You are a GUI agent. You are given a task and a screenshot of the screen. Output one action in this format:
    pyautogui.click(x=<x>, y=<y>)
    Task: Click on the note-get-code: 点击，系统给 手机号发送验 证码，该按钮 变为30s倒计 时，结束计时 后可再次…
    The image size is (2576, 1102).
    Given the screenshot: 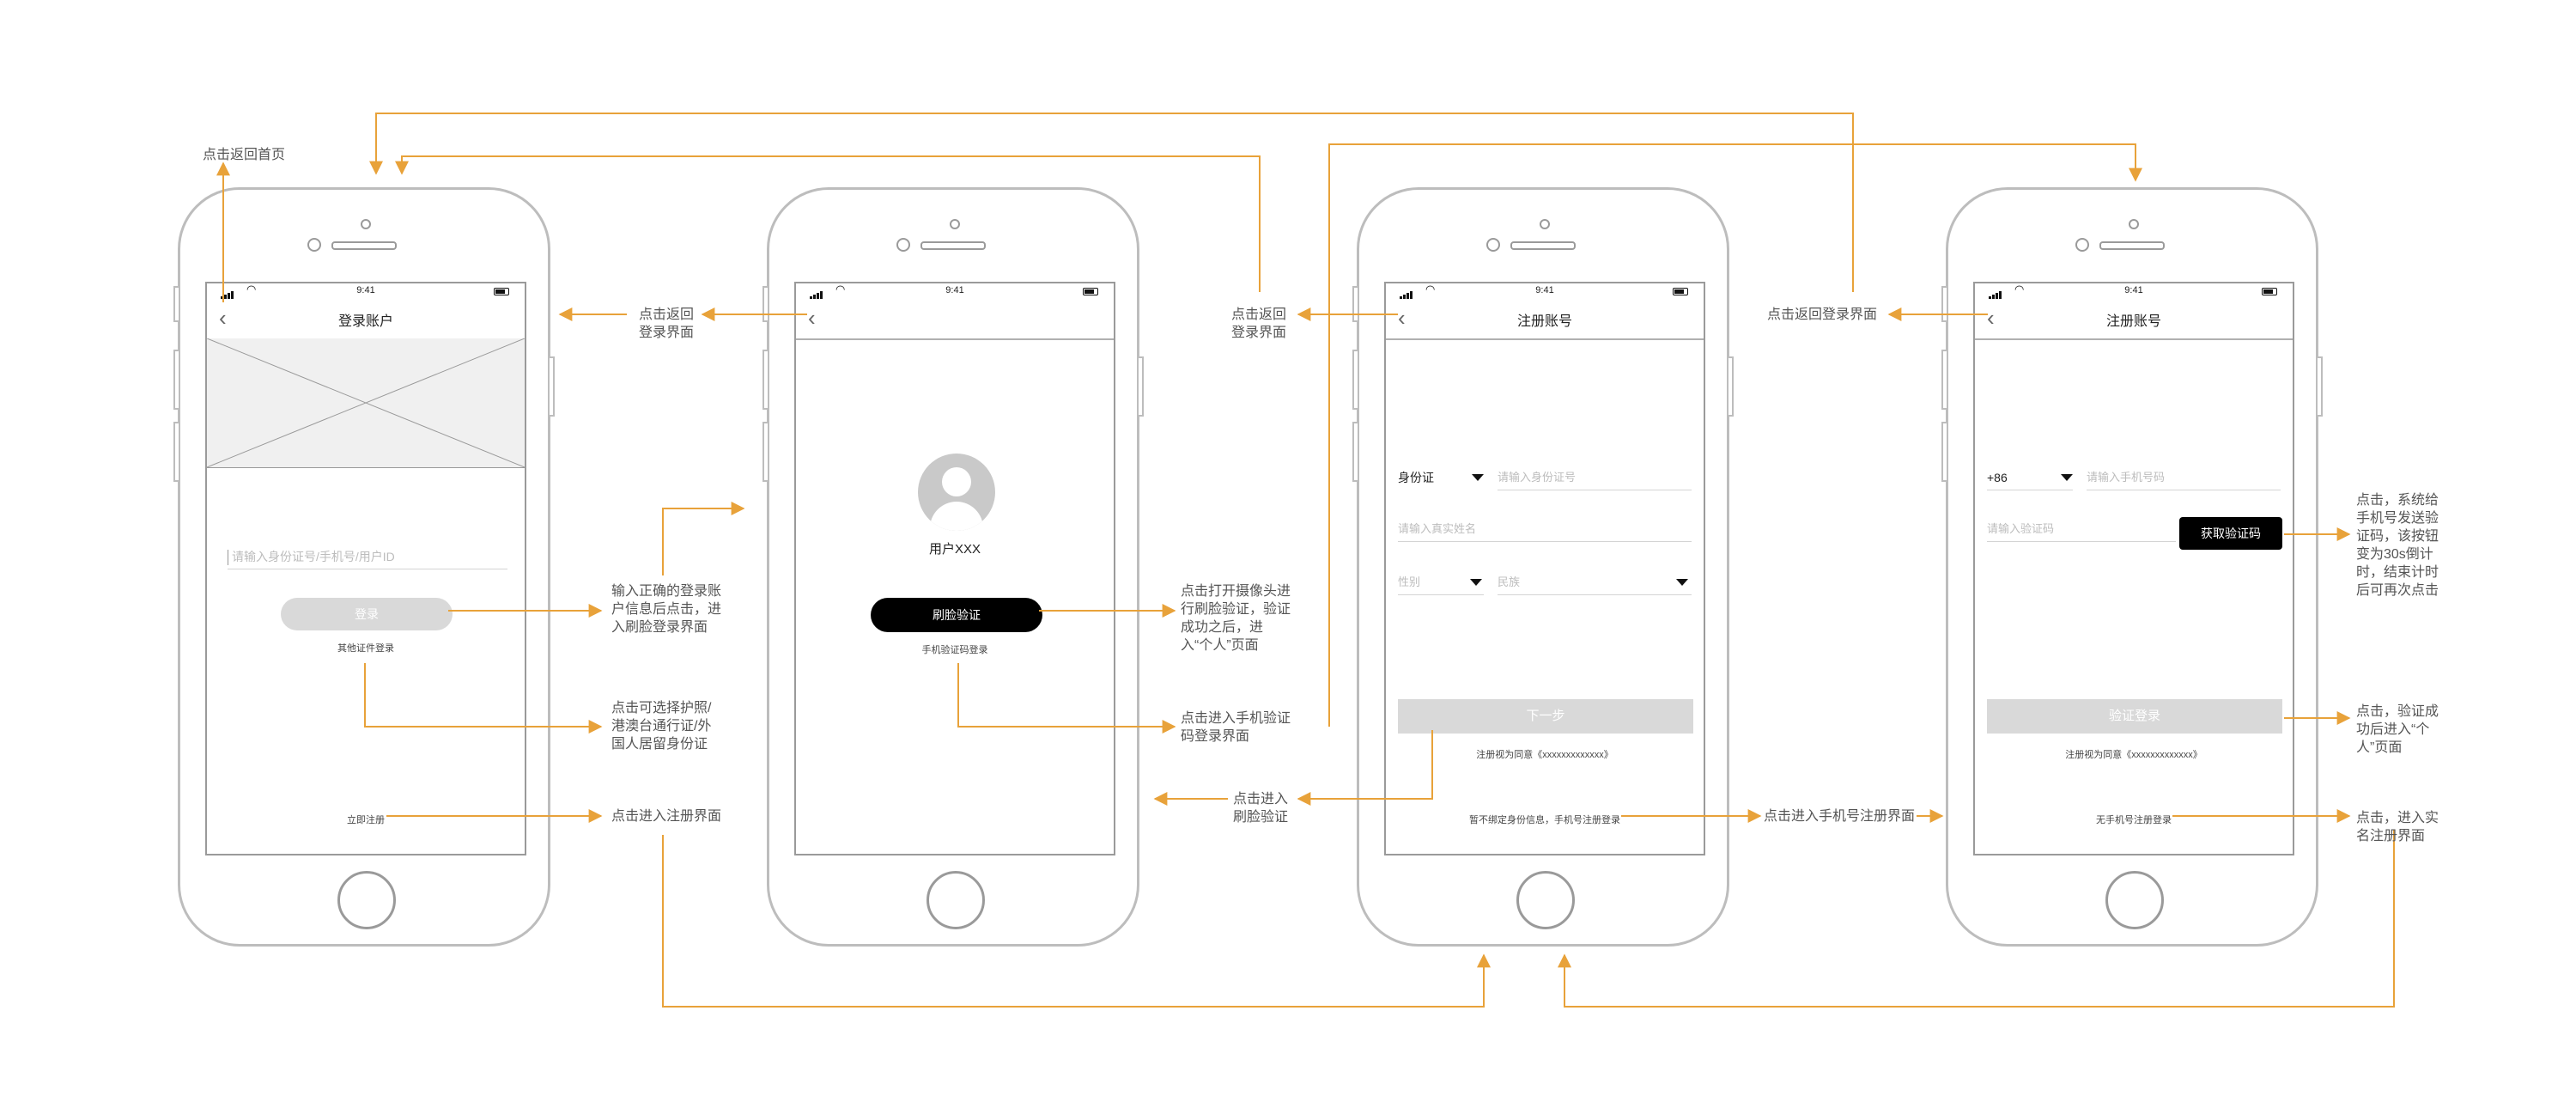 What is the action you would take?
    pyautogui.click(x=2397, y=545)
    